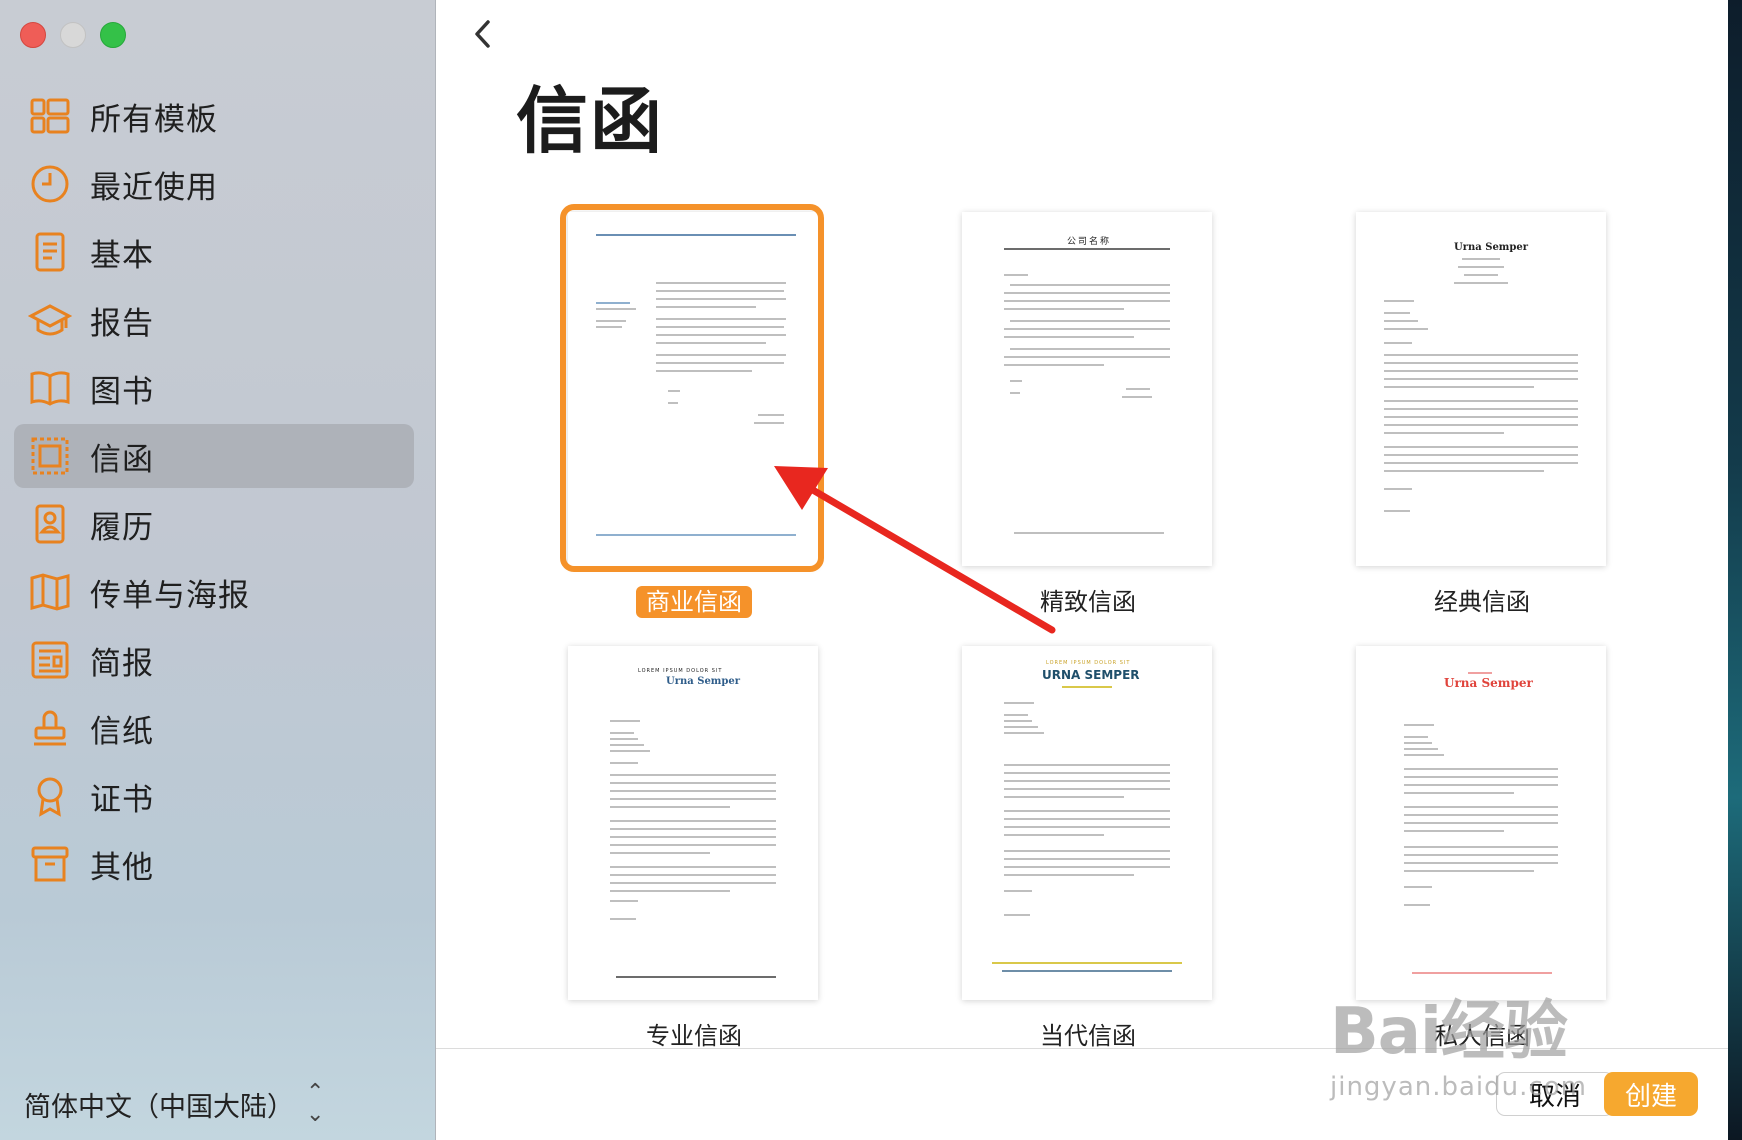  I want to click on sidebar-item-recent: 最近使用, so click(214, 184).